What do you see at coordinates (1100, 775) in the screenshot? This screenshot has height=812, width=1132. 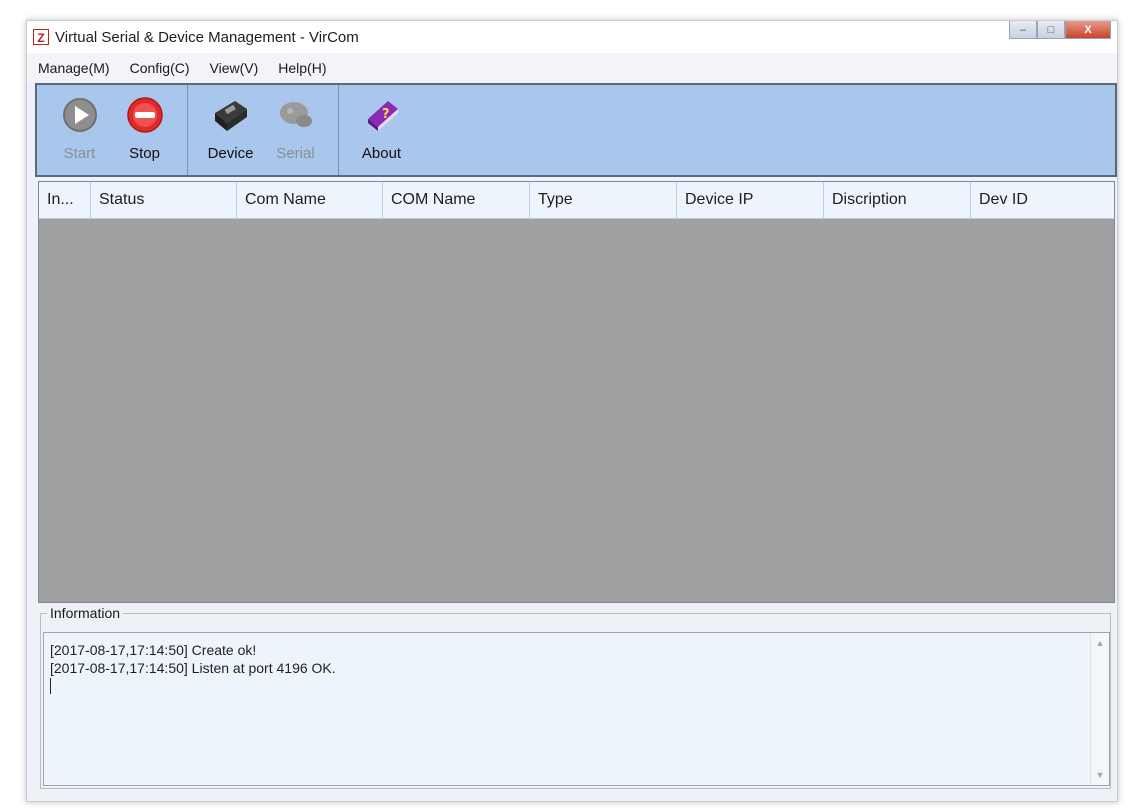 I see `scroll-down-icon: ▼` at bounding box center [1100, 775].